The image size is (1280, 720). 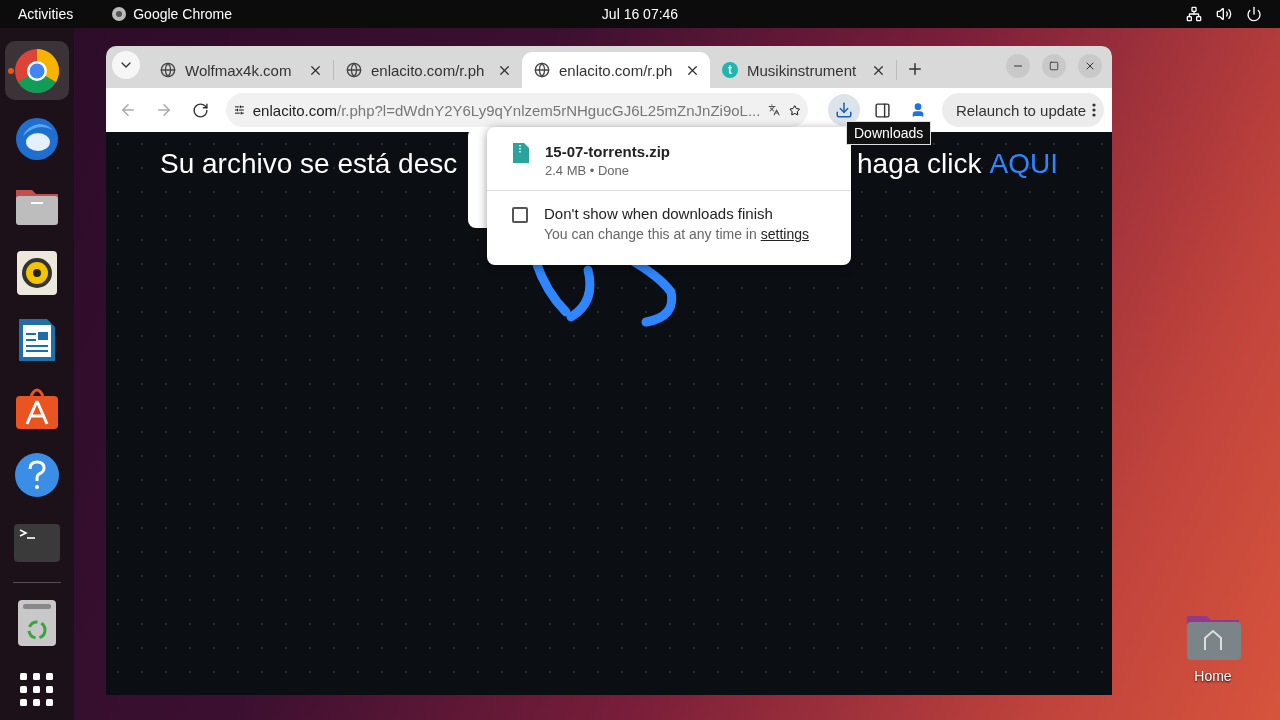 I want to click on tab: t Musikinstrument, so click(x=803, y=70).